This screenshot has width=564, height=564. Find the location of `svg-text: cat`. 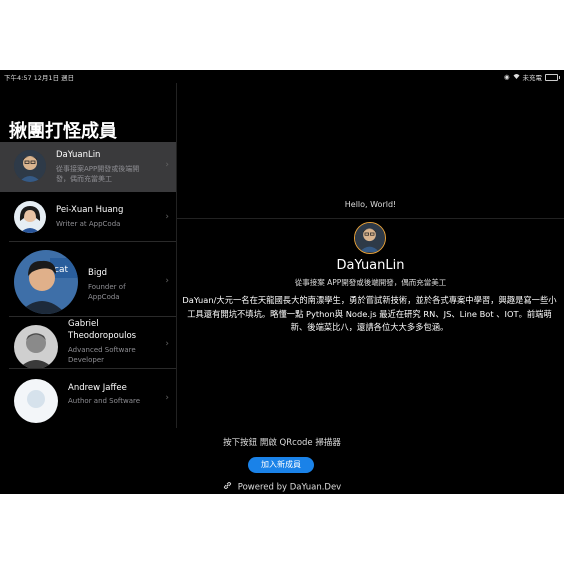

svg-text: cat is located at coordinates (61, 270).